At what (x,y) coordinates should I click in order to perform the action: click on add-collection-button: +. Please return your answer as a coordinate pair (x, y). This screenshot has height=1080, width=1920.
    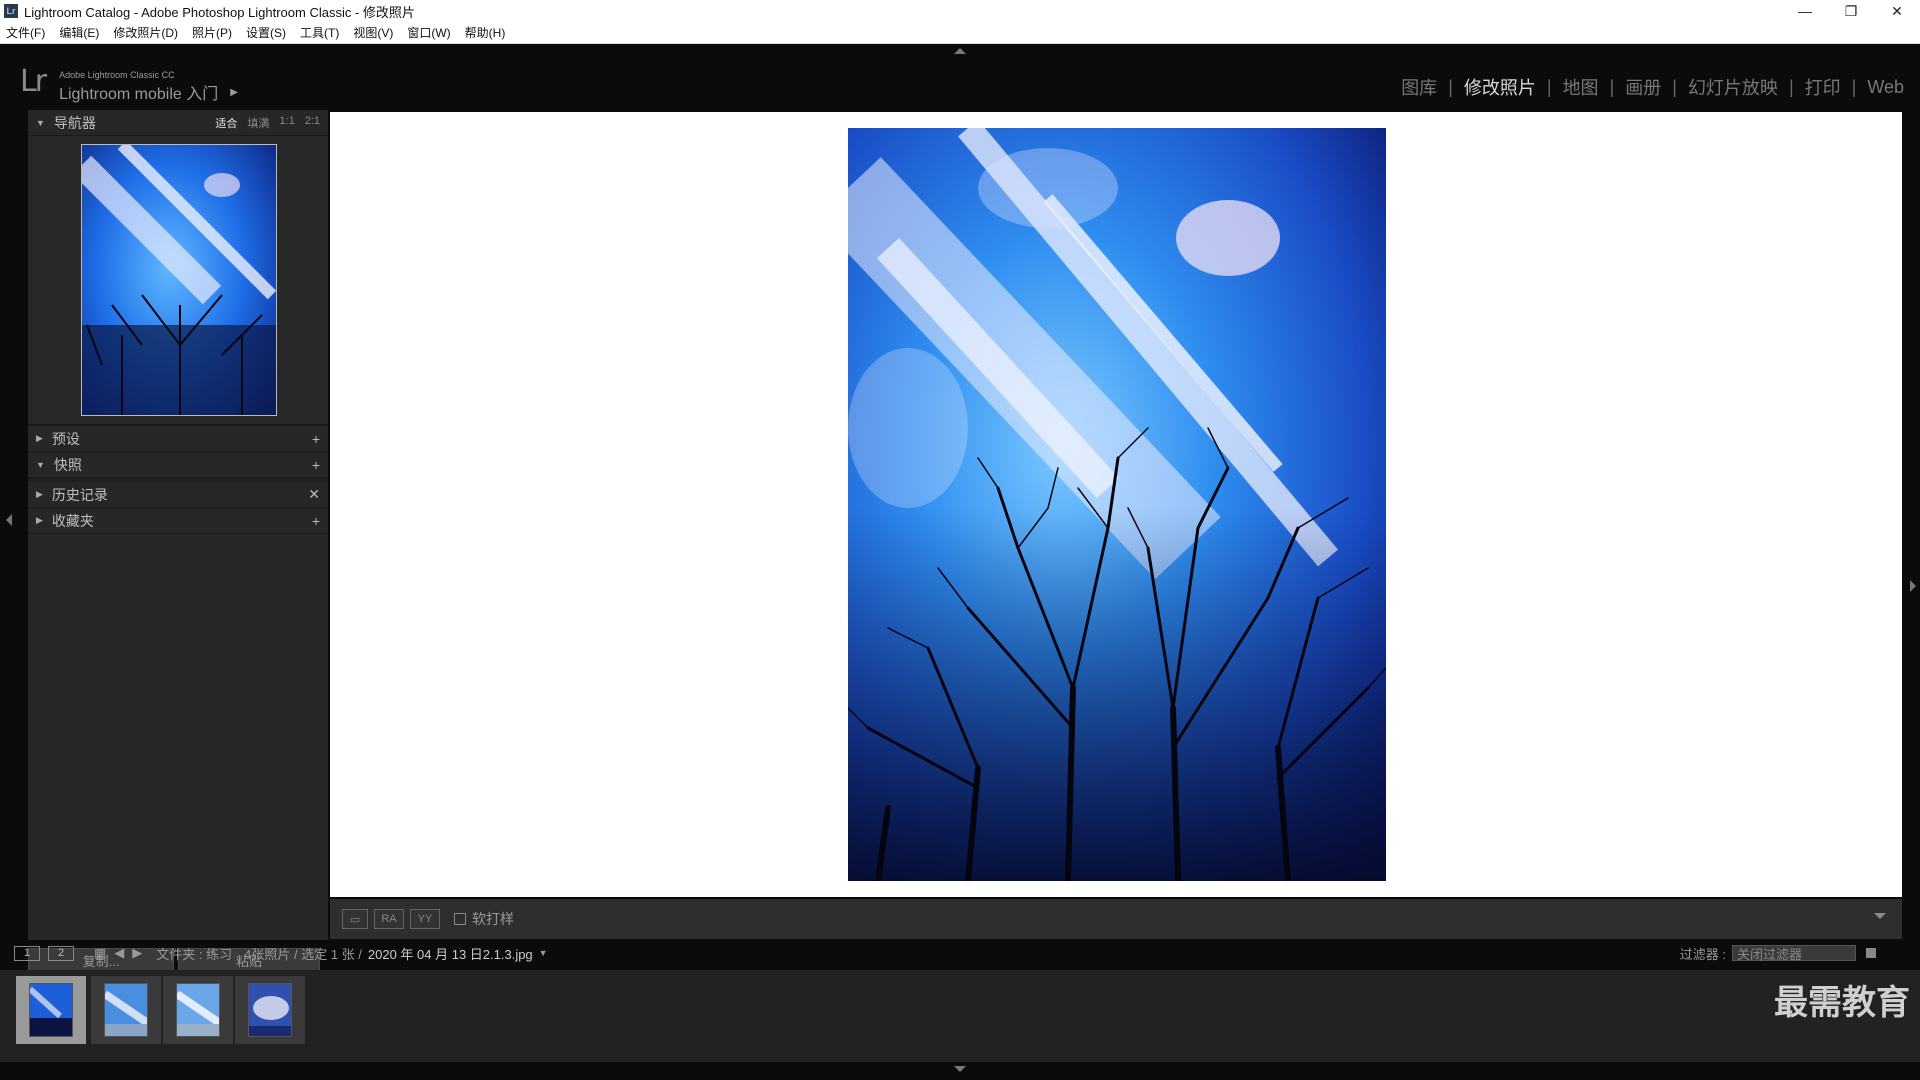
    Looking at the image, I should click on (316, 521).